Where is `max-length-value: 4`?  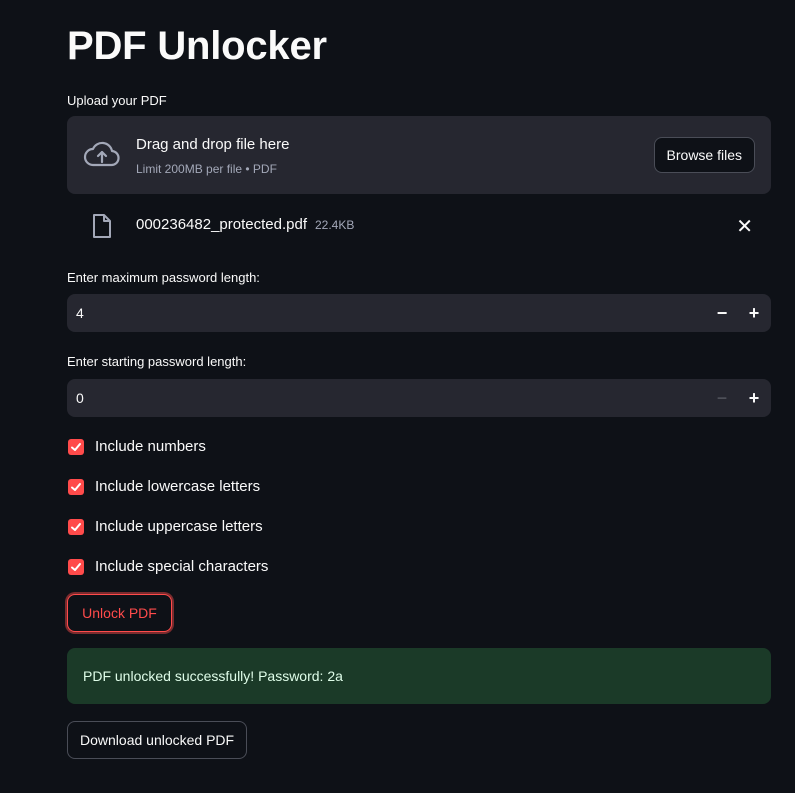
max-length-value: 4 is located at coordinates (80, 313).